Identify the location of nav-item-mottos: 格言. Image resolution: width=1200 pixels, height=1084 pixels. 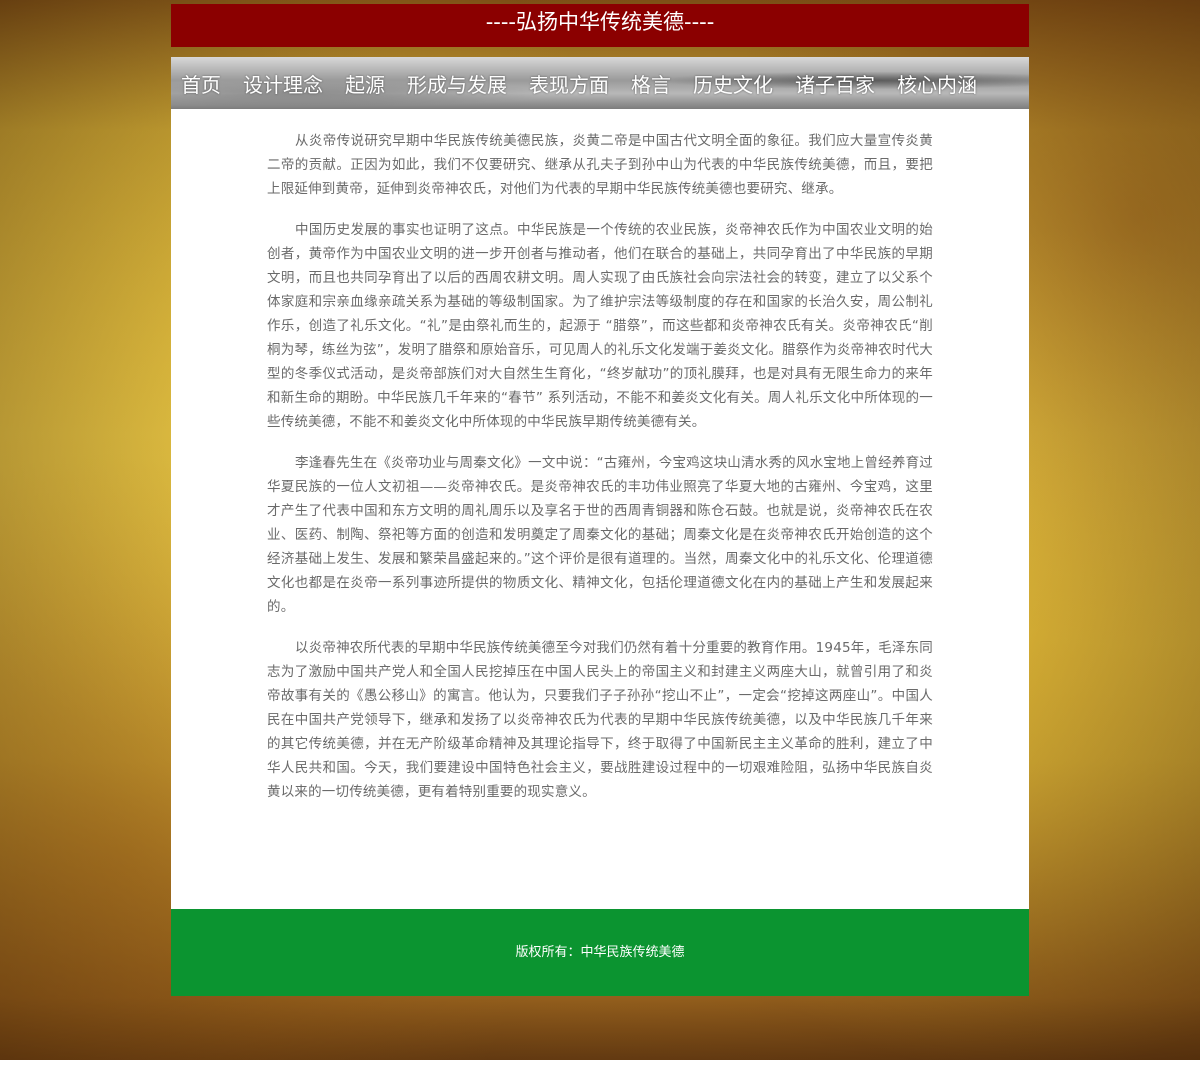
(651, 83).